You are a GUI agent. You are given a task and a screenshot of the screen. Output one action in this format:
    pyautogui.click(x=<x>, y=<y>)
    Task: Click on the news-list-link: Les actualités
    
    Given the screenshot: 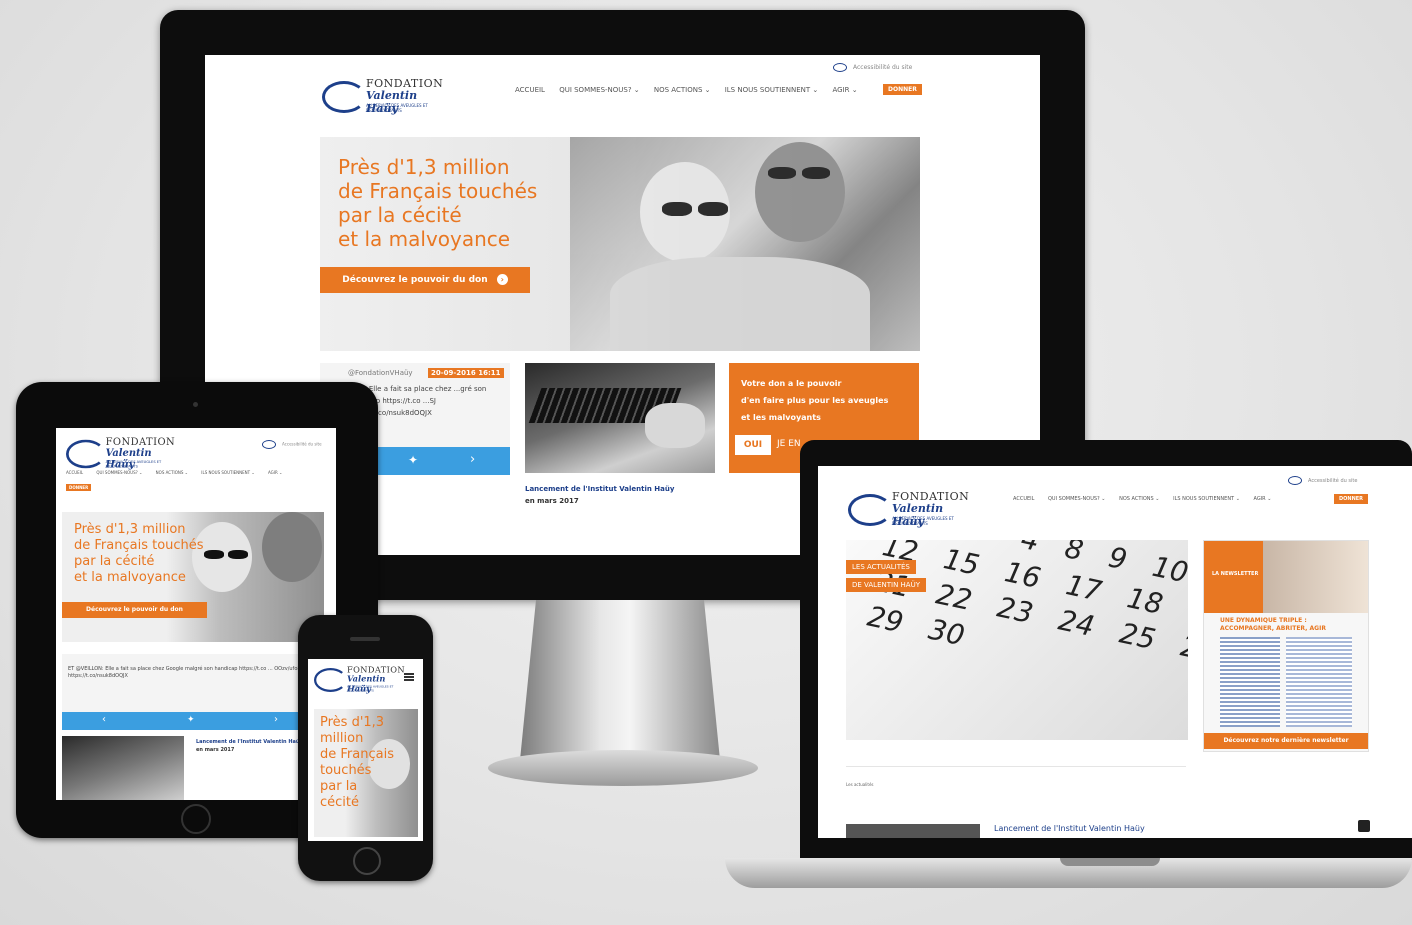 What is the action you would take?
    pyautogui.click(x=860, y=784)
    